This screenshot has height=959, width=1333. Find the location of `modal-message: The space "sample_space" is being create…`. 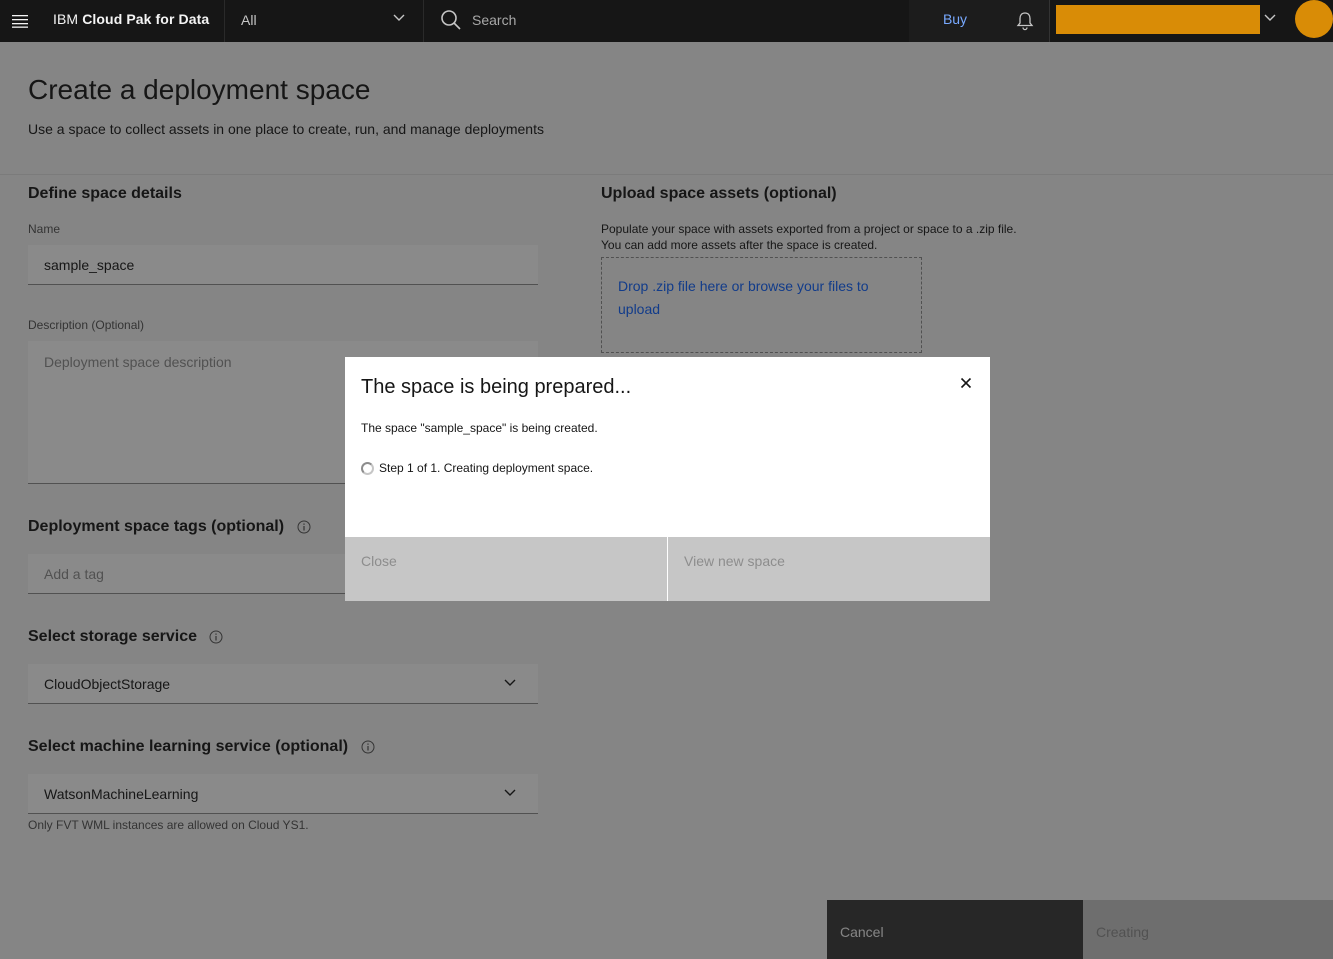

modal-message: The space "sample_space" is being create… is located at coordinates (479, 428).